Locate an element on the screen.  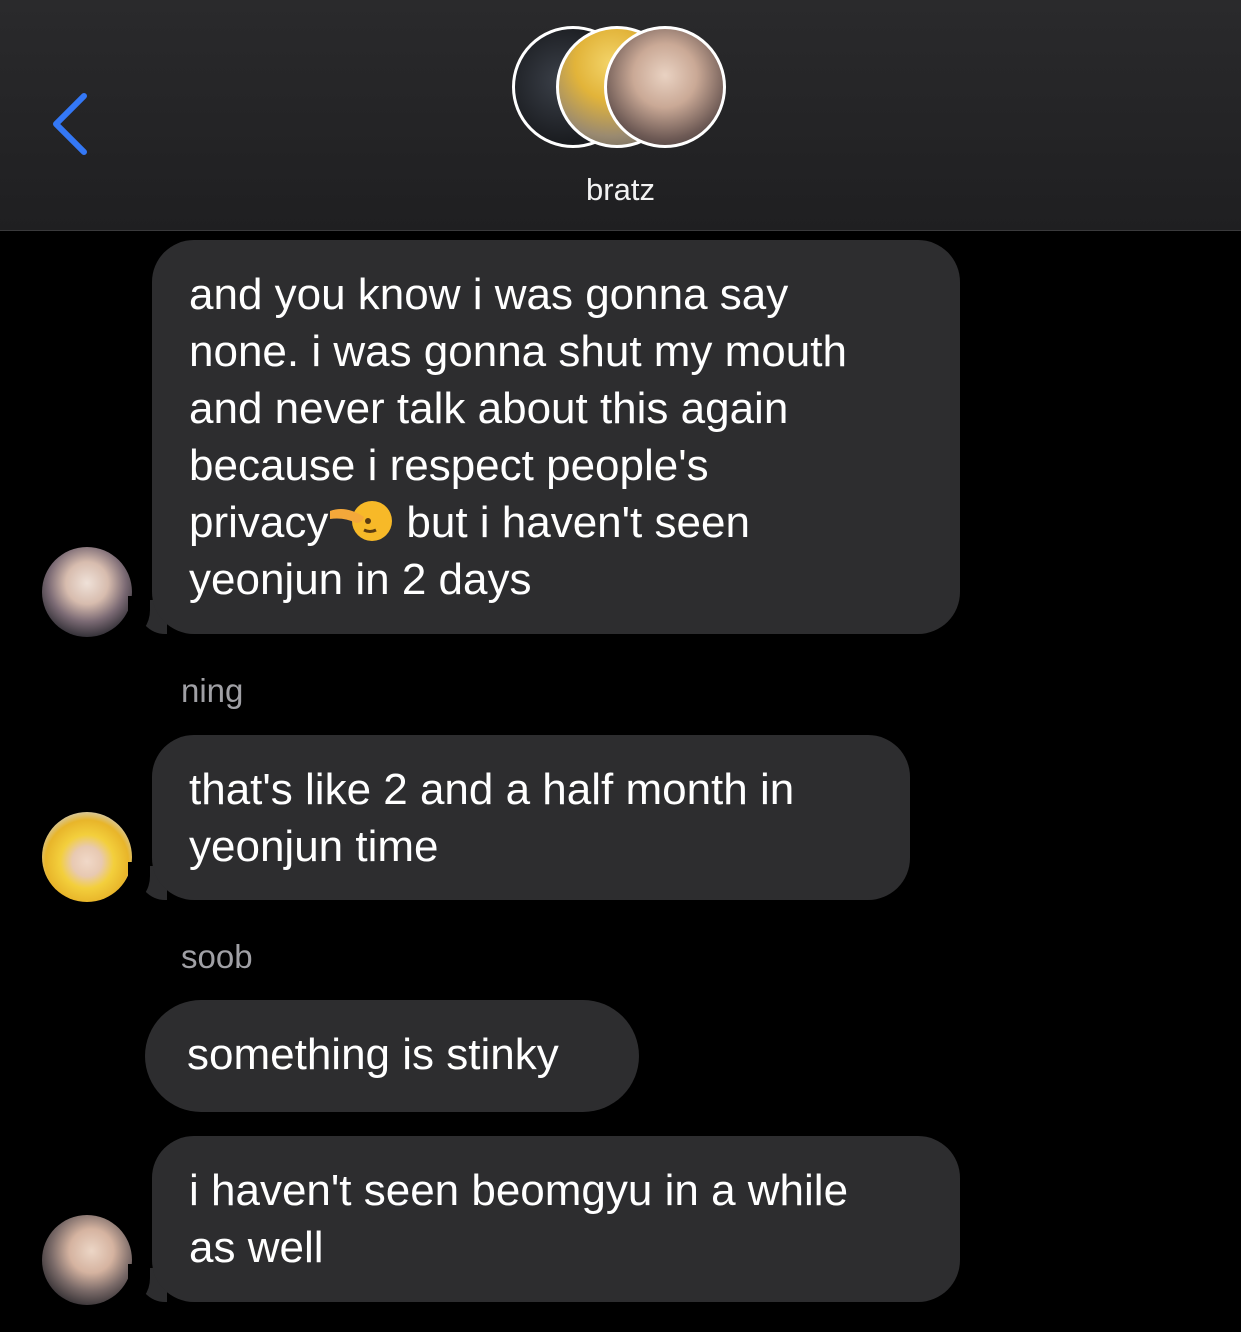
chevron-left-icon is located at coordinates (70, 124).